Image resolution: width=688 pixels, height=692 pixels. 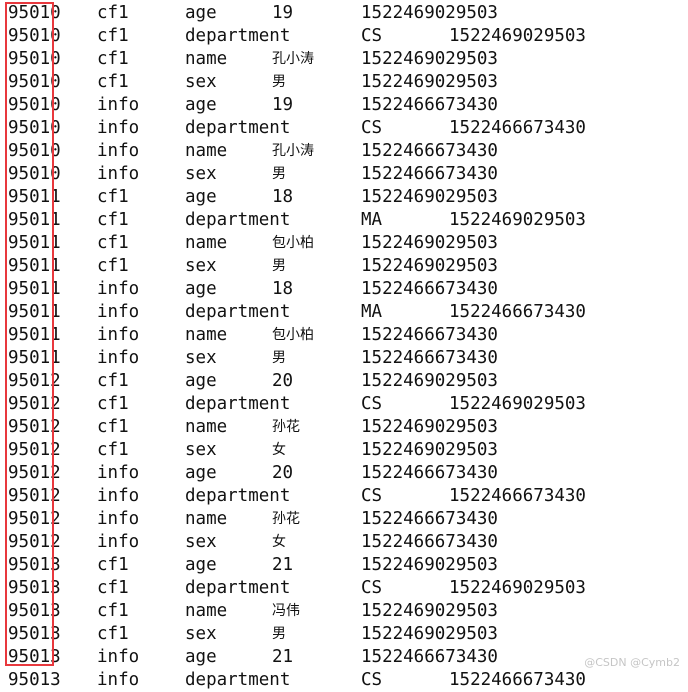 What do you see at coordinates (283, 13) in the screenshot?
I see `value-cell: 19` at bounding box center [283, 13].